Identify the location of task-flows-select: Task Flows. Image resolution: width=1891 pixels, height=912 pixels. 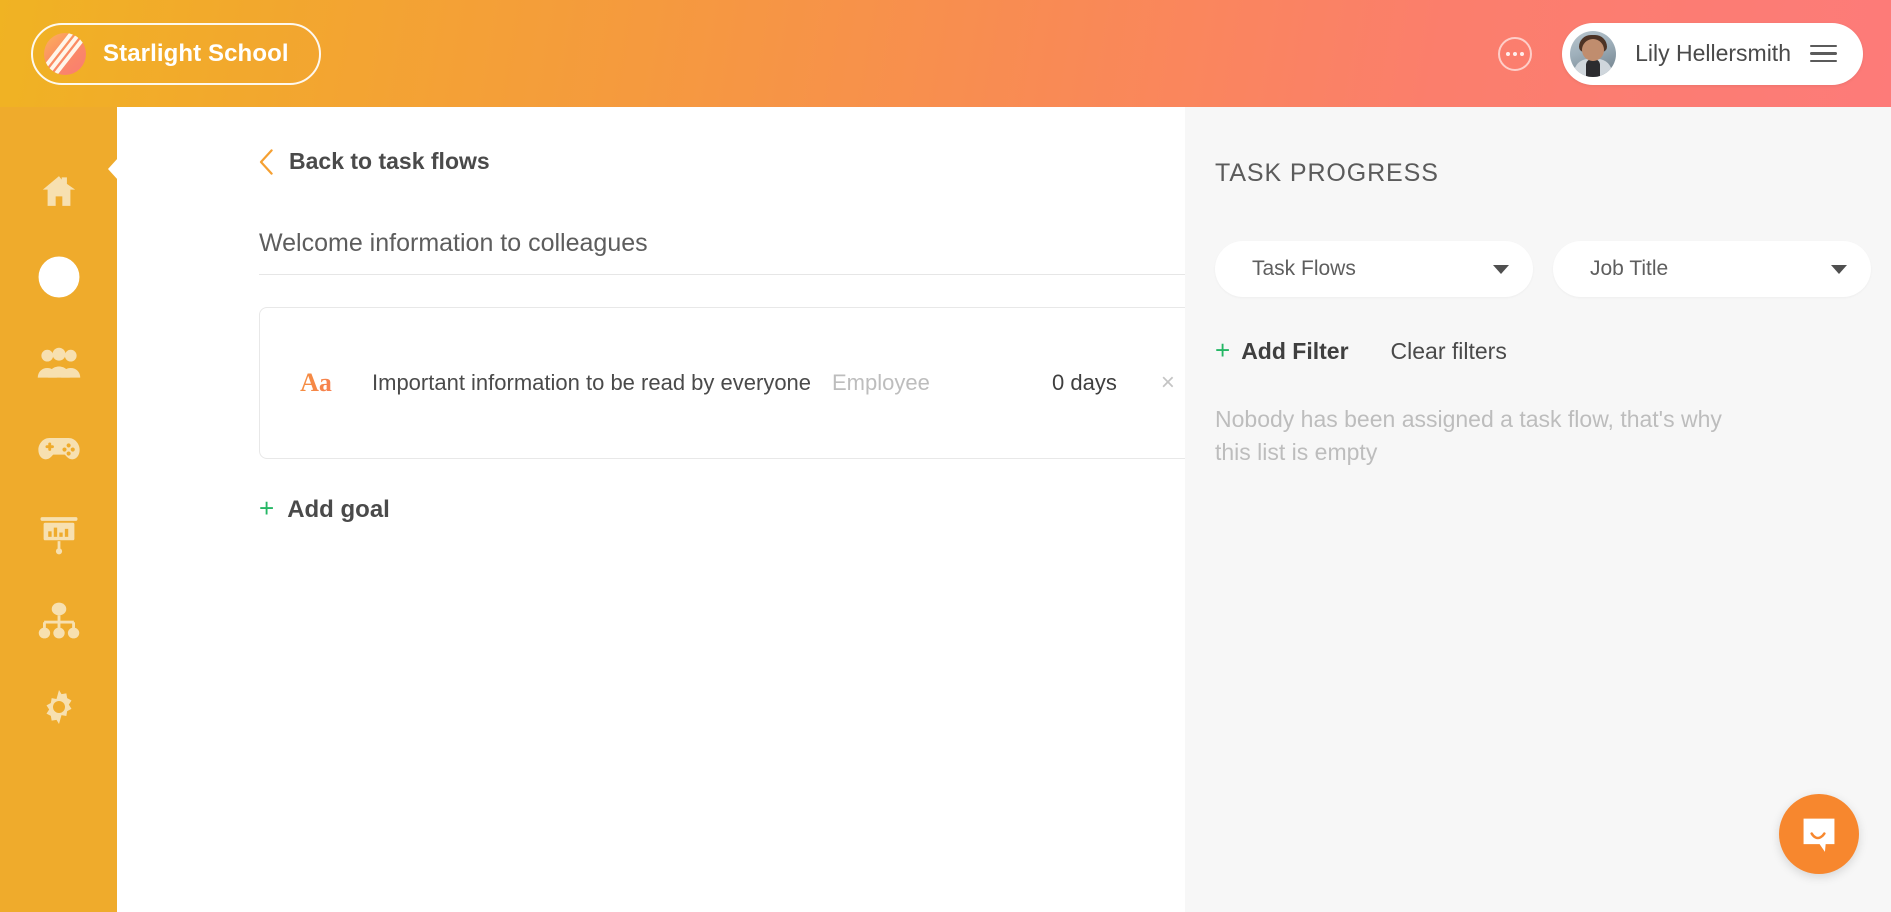
(1374, 269).